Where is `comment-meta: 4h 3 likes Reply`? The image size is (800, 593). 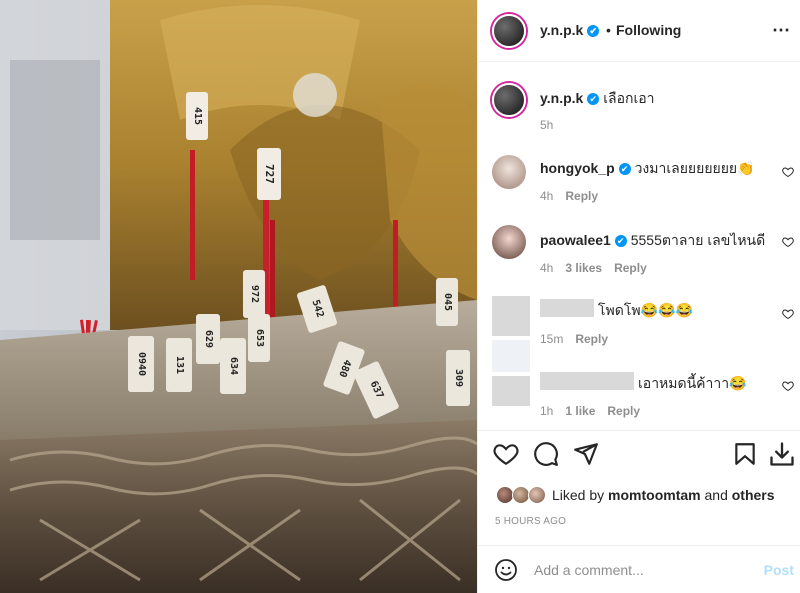
comment-meta: 4h 3 likes Reply is located at coordinates (593, 268).